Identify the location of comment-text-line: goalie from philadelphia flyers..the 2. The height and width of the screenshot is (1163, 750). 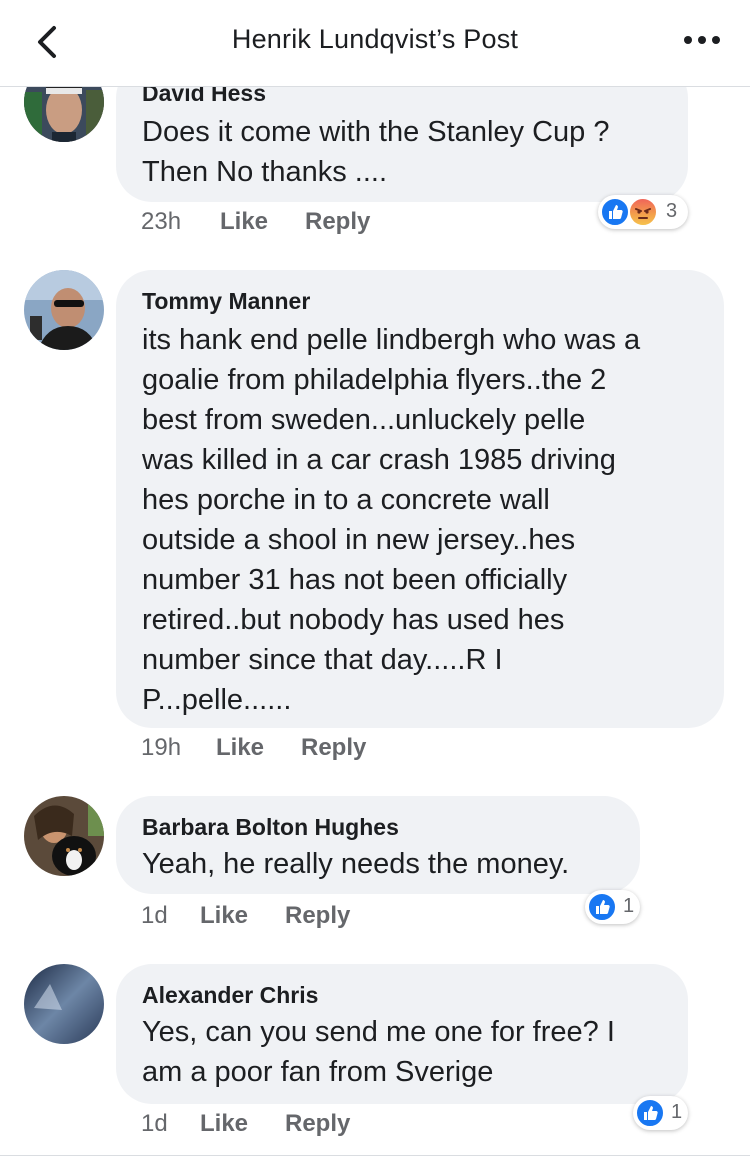
(374, 380).